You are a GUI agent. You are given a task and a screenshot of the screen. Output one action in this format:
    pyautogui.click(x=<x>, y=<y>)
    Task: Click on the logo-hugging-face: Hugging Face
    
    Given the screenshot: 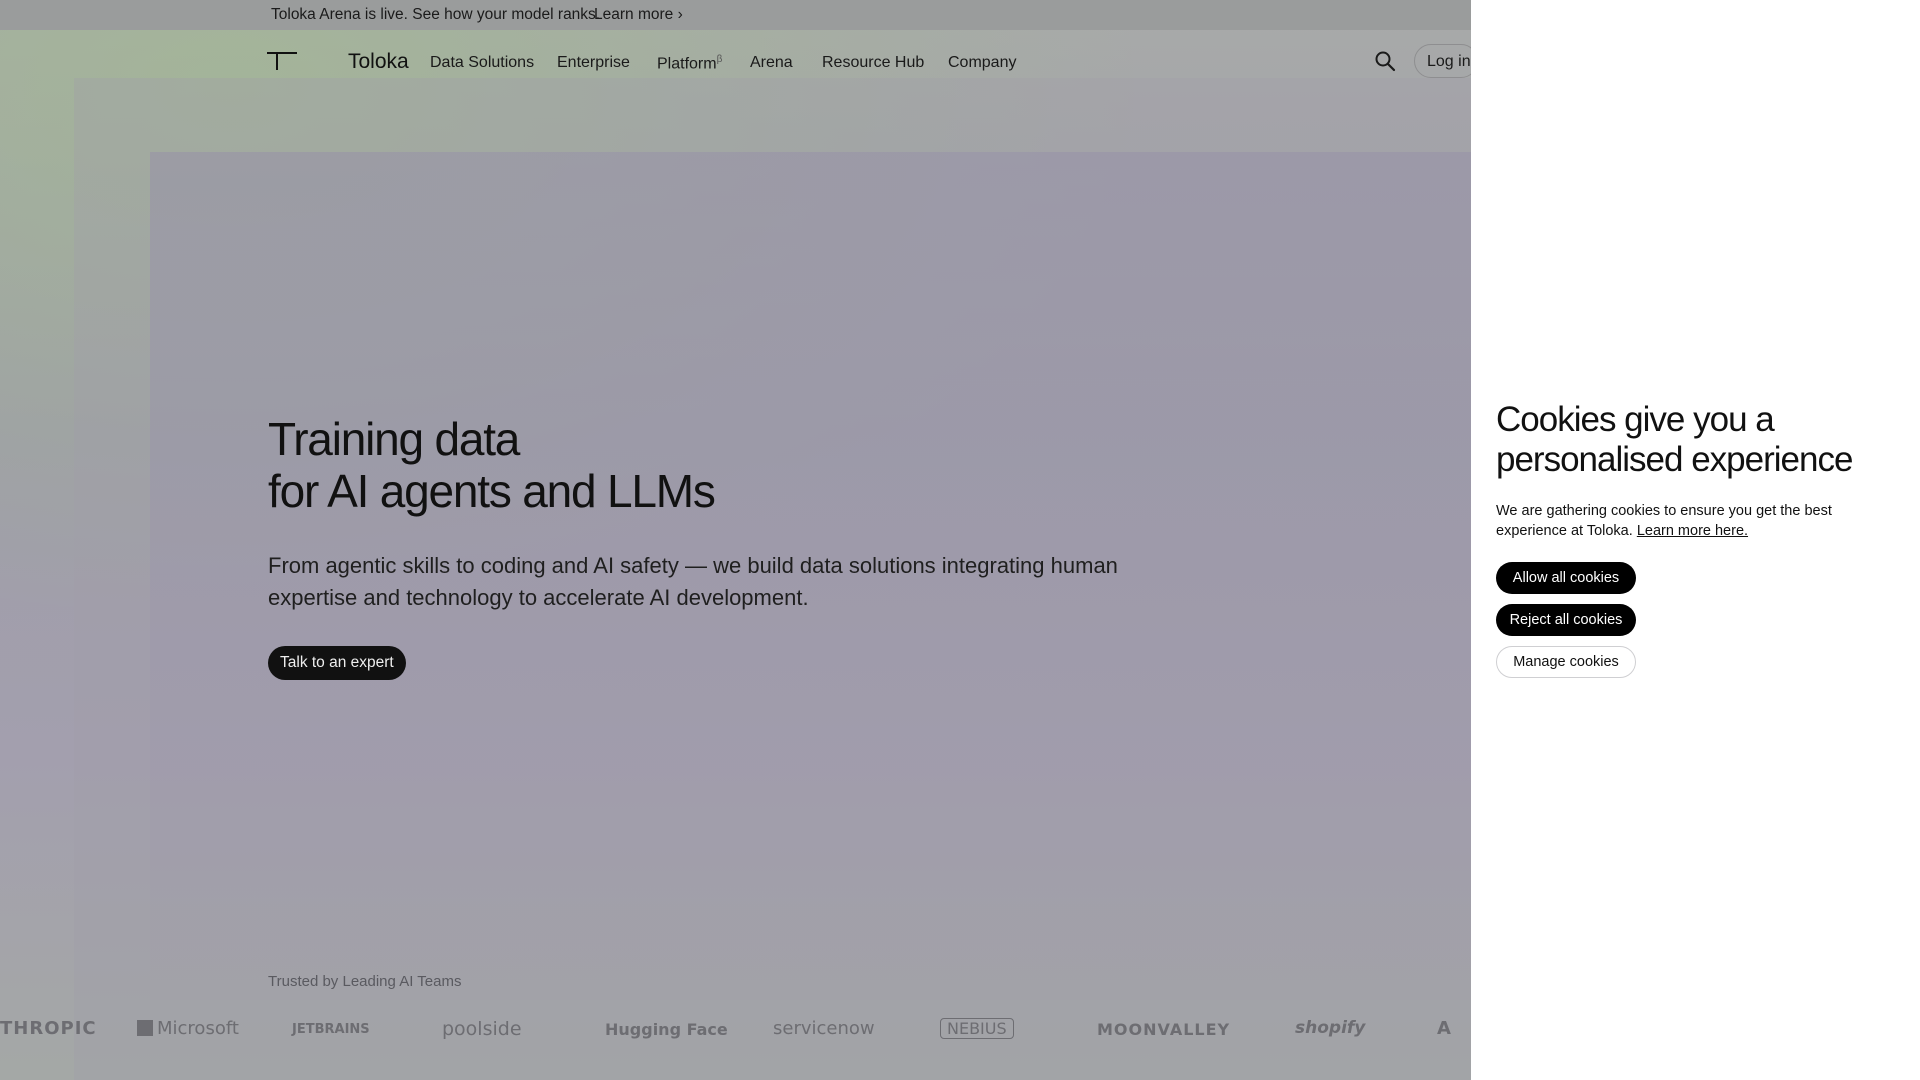 What is the action you would take?
    pyautogui.click(x=666, y=1029)
    